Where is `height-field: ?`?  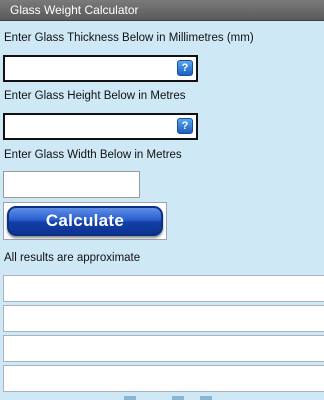
height-field: ? is located at coordinates (100, 126).